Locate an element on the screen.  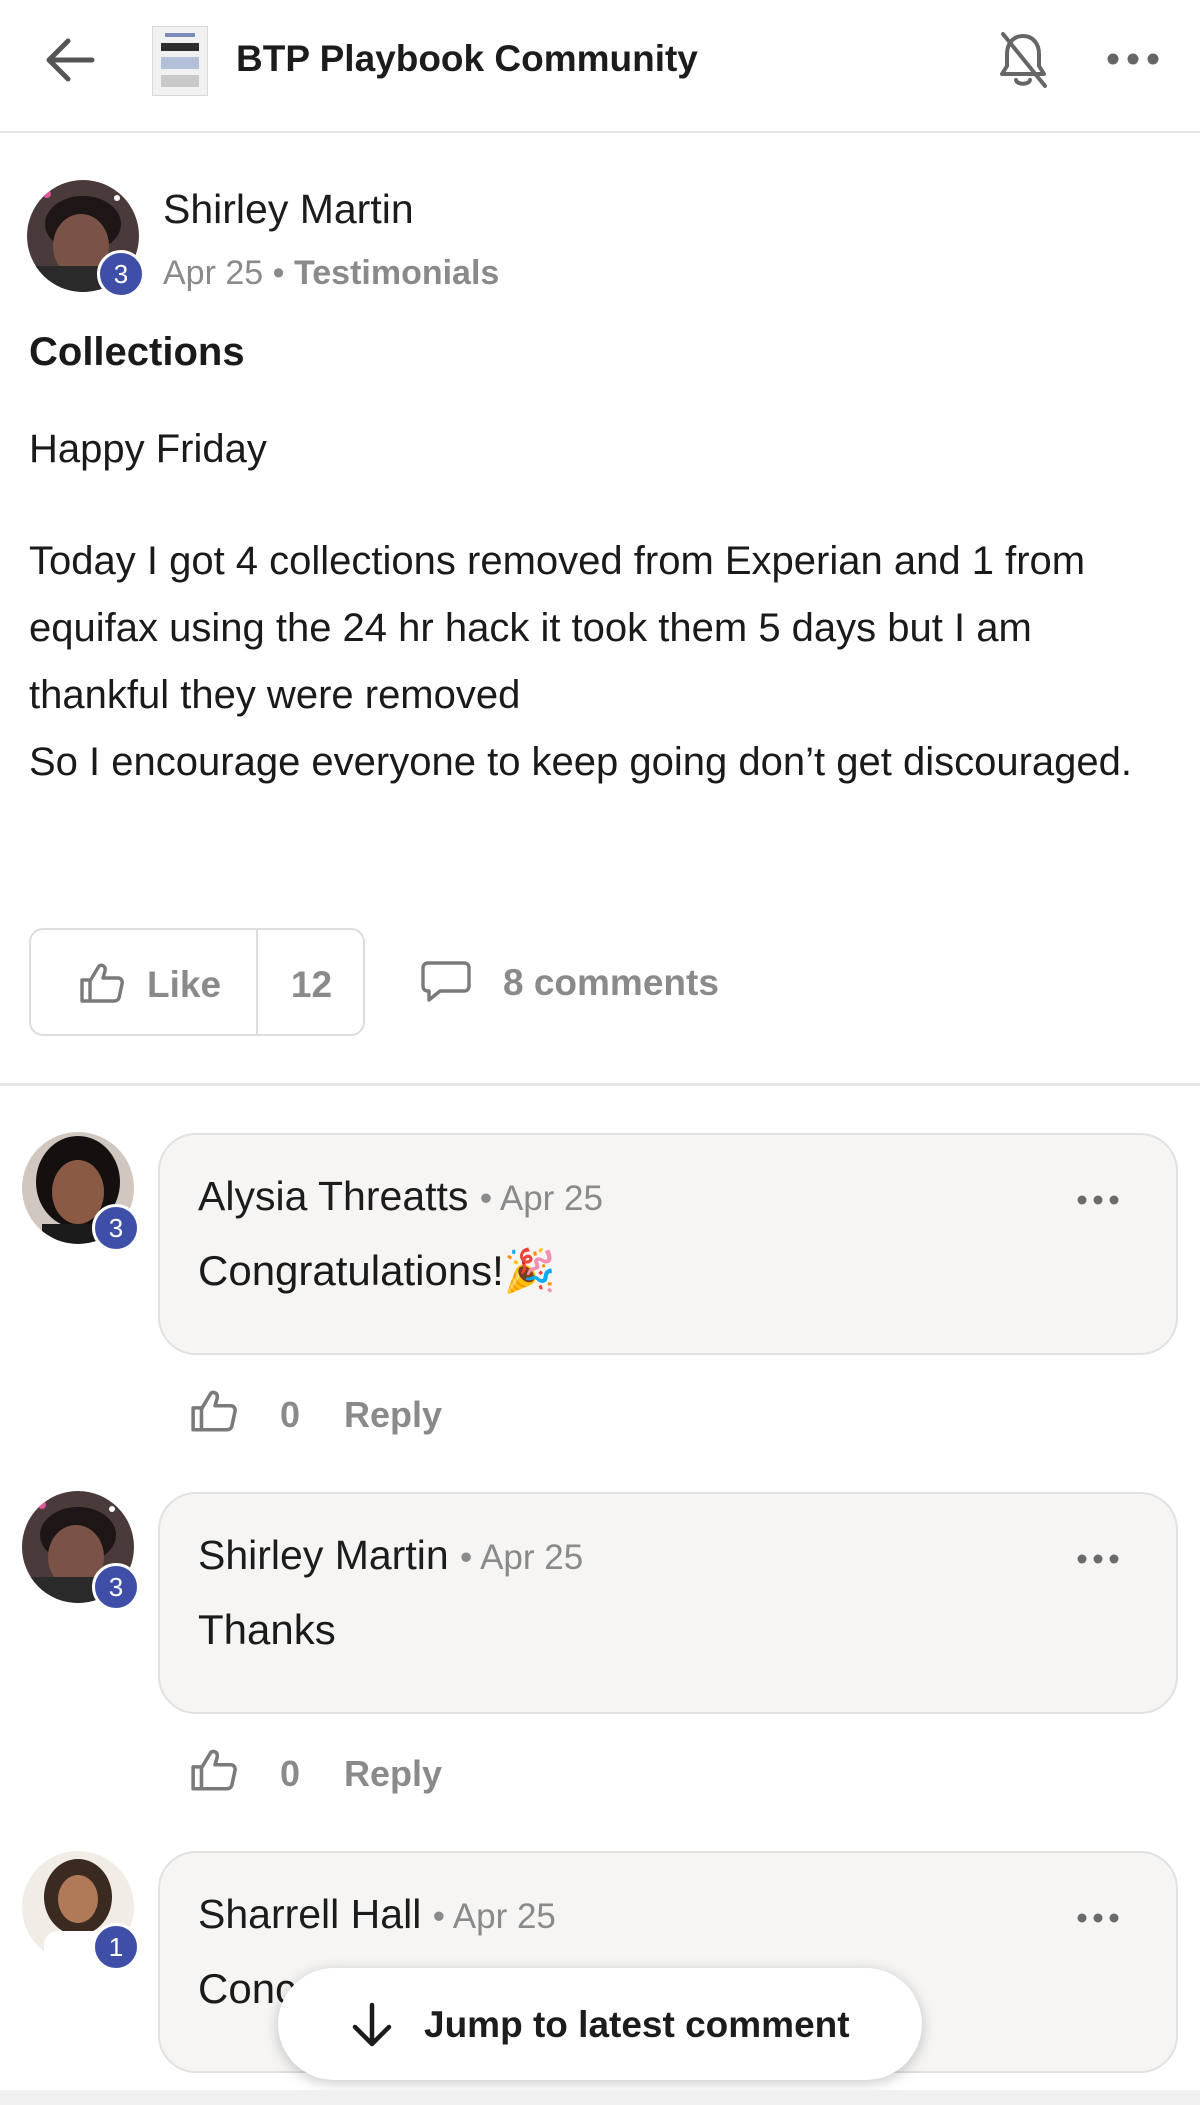
back-arrow-icon is located at coordinates (70, 60).